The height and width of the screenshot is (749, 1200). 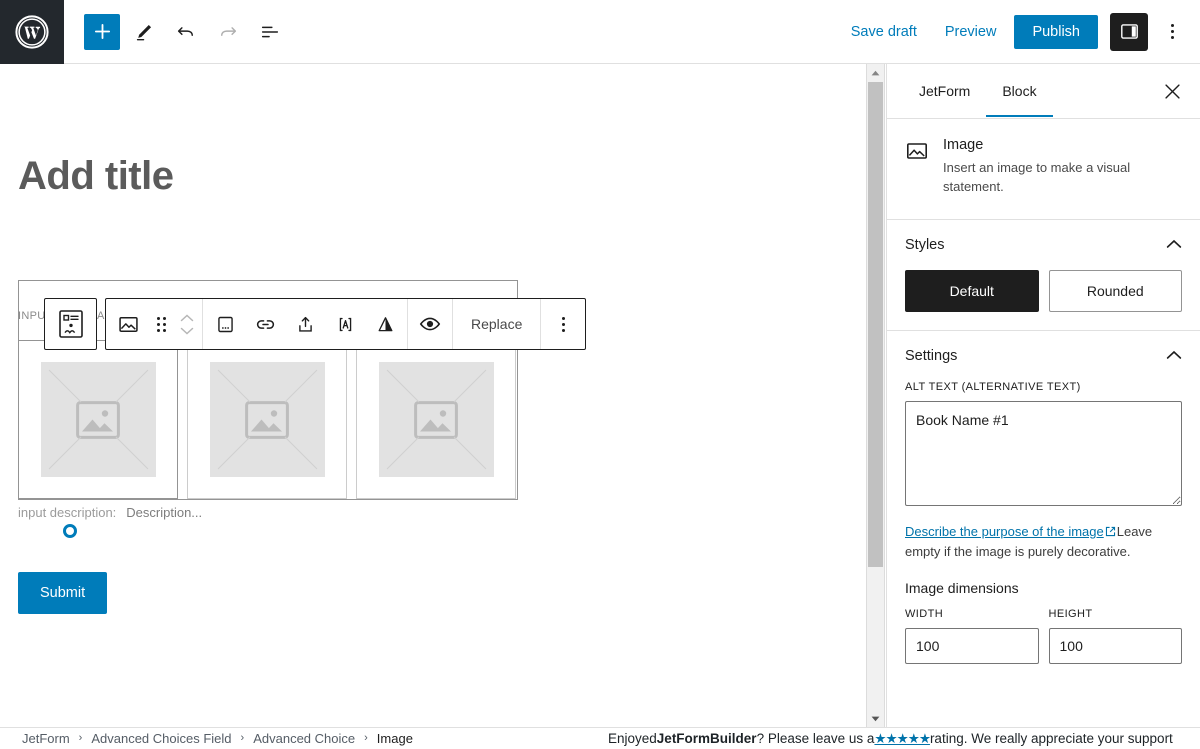 I want to click on tab-block: Block, so click(x=1019, y=91).